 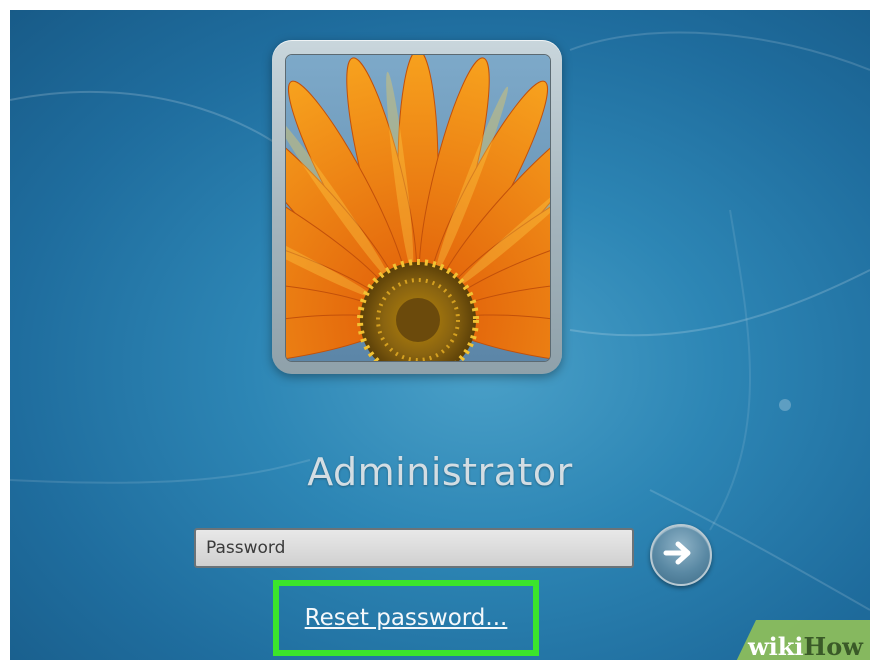 I want to click on password-field, so click(x=414, y=548).